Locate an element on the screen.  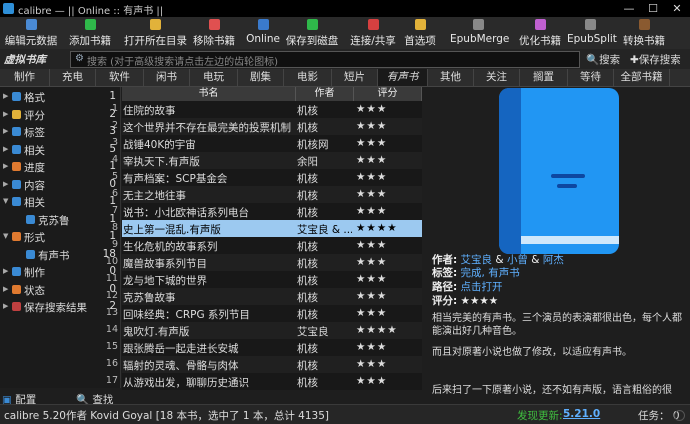
polish-books-button: 优化书籍 is located at coordinates (540, 33).